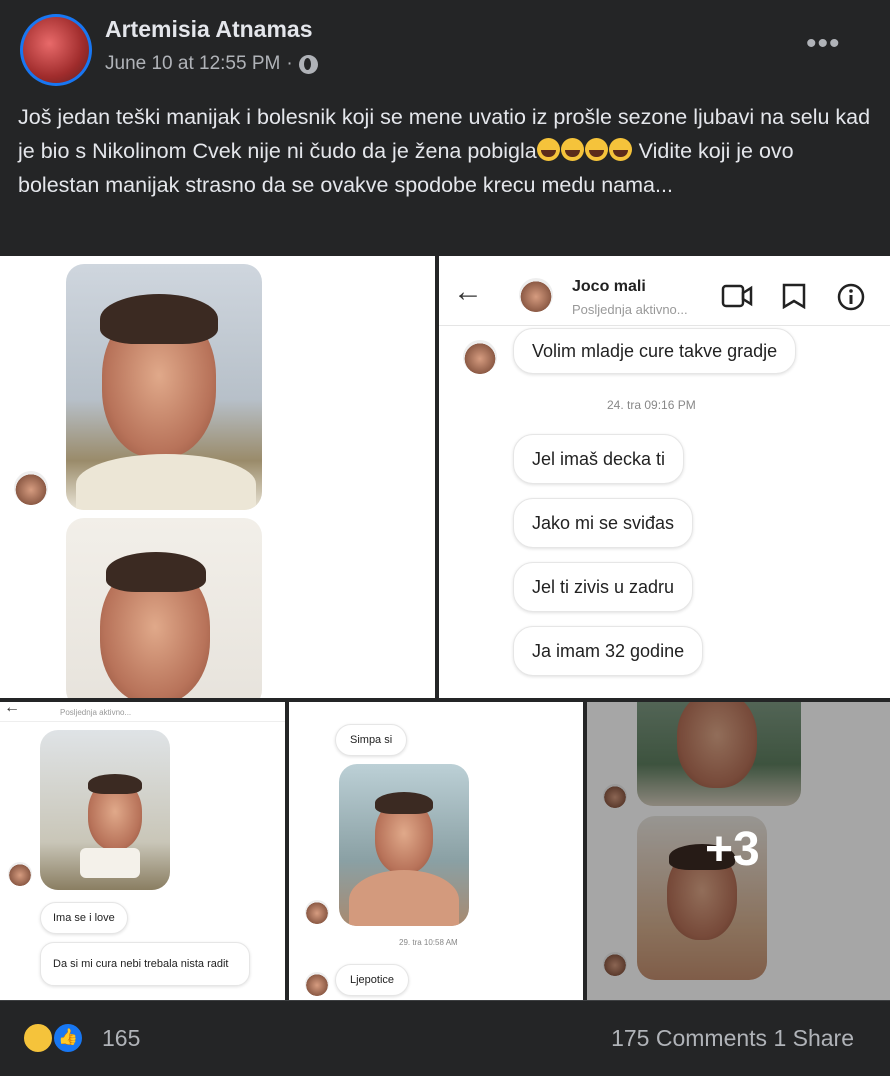 This screenshot has width=890, height=1076. Describe the element at coordinates (655, 351) in the screenshot. I see `message-bubble: Volim mladje cure takve gradje` at that location.